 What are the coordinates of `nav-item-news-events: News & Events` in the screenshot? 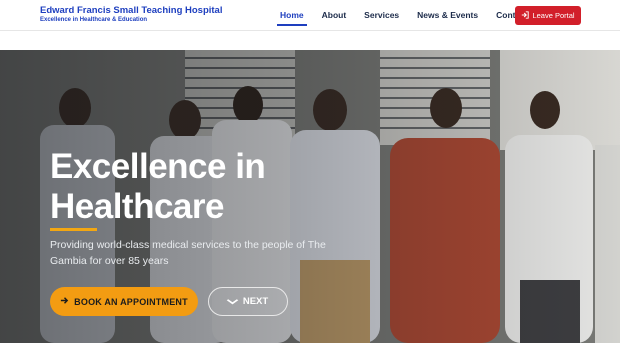 It's located at (447, 15).